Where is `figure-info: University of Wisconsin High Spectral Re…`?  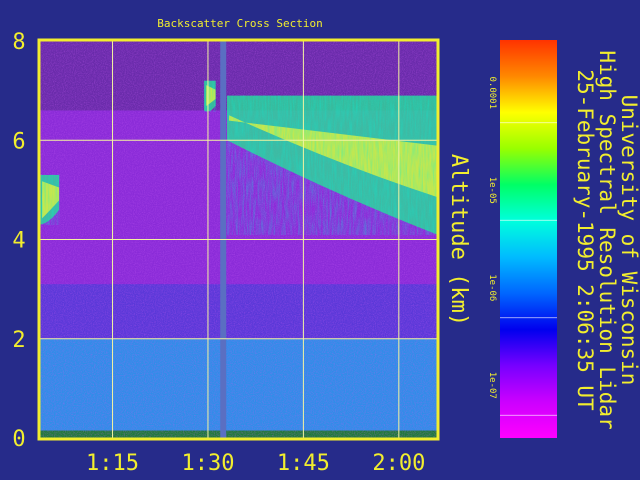 figure-info: University of Wisconsin High Spectral Re… is located at coordinates (606, 239).